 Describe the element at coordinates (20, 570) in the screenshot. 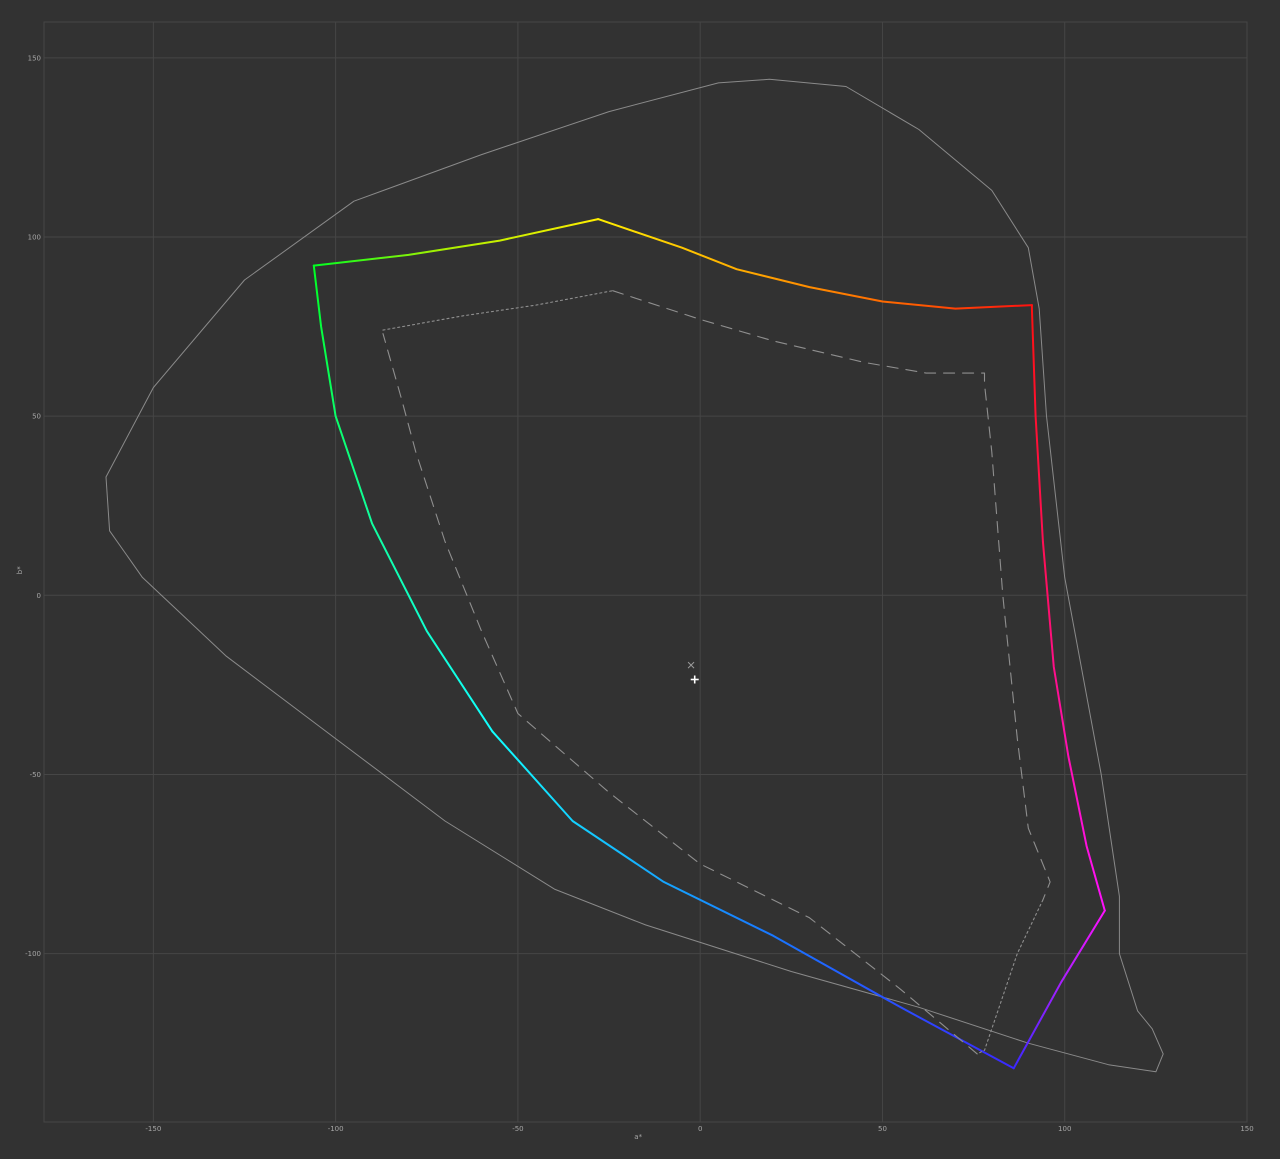

I see `y-axis-label: b*` at that location.